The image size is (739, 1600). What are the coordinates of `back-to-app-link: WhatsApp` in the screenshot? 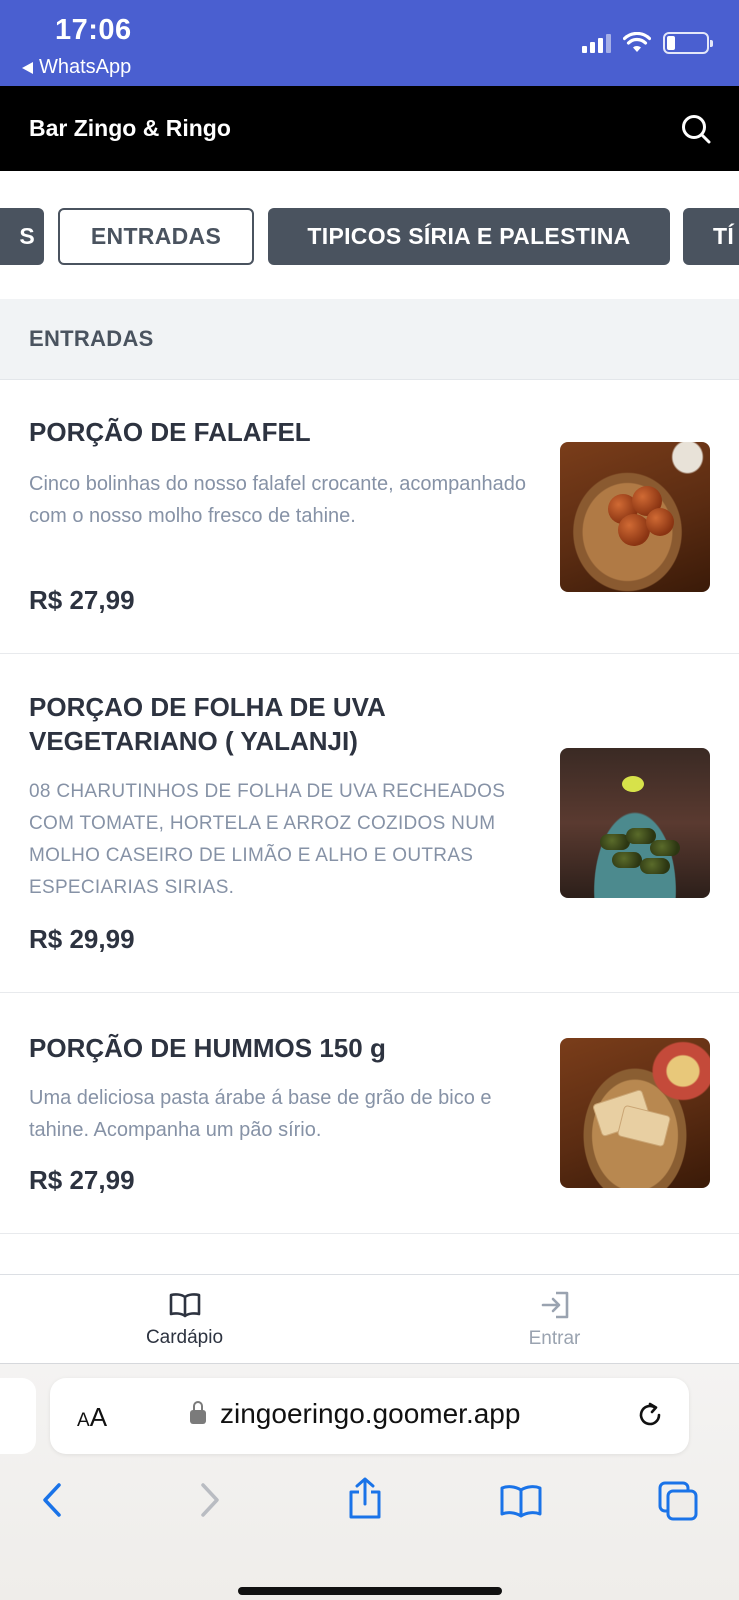 It's located at (76, 67).